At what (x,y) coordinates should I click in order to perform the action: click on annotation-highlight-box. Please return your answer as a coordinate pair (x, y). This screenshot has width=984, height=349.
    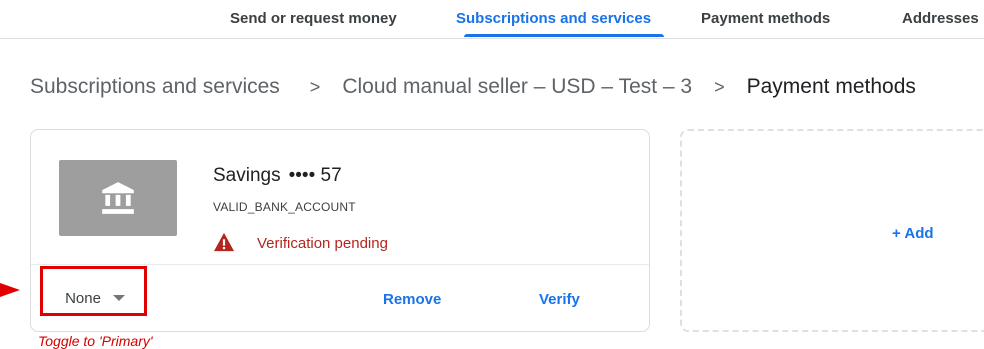
    Looking at the image, I should click on (93, 291).